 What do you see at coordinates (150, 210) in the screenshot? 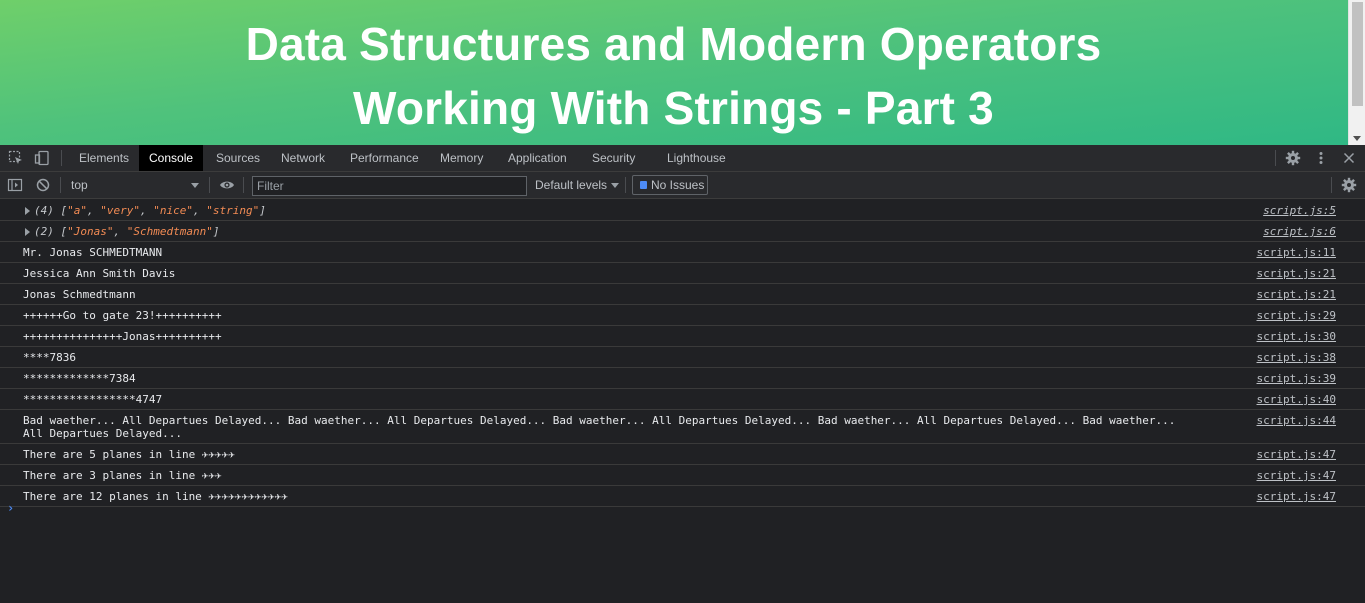
I see `array-preview: (4) ["a", "very", "nice", "string"]` at bounding box center [150, 210].